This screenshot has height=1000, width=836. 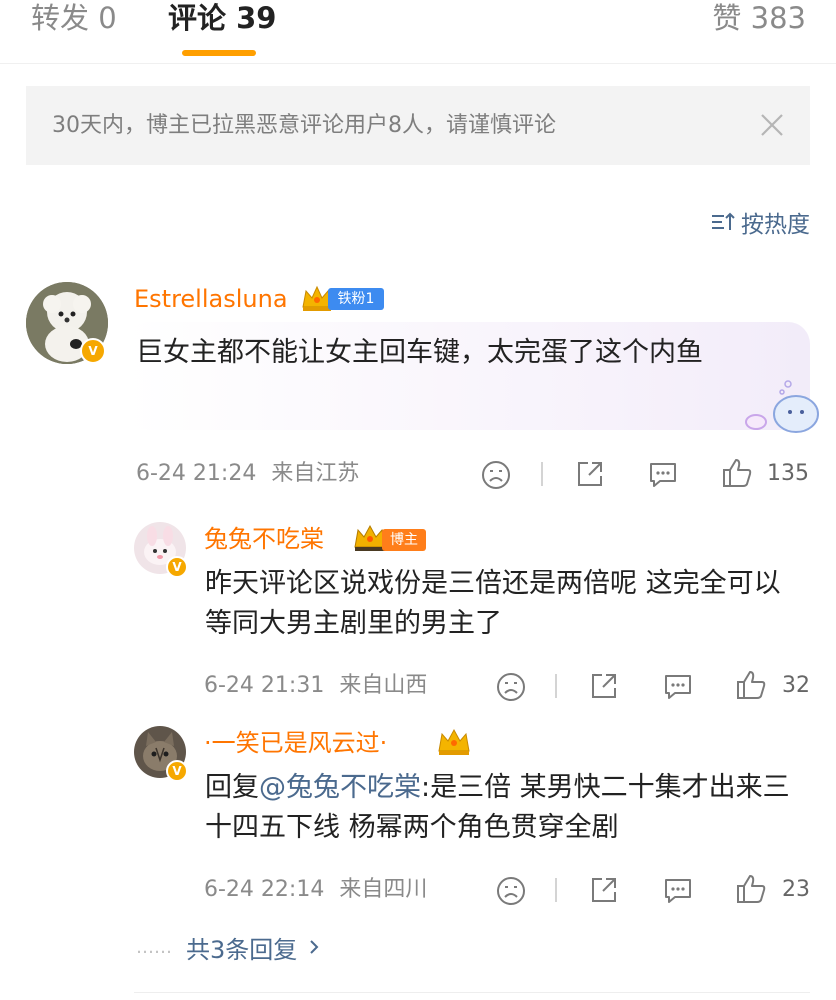 What do you see at coordinates (74, 18) in the screenshot?
I see `tab-repost: 转发 0` at bounding box center [74, 18].